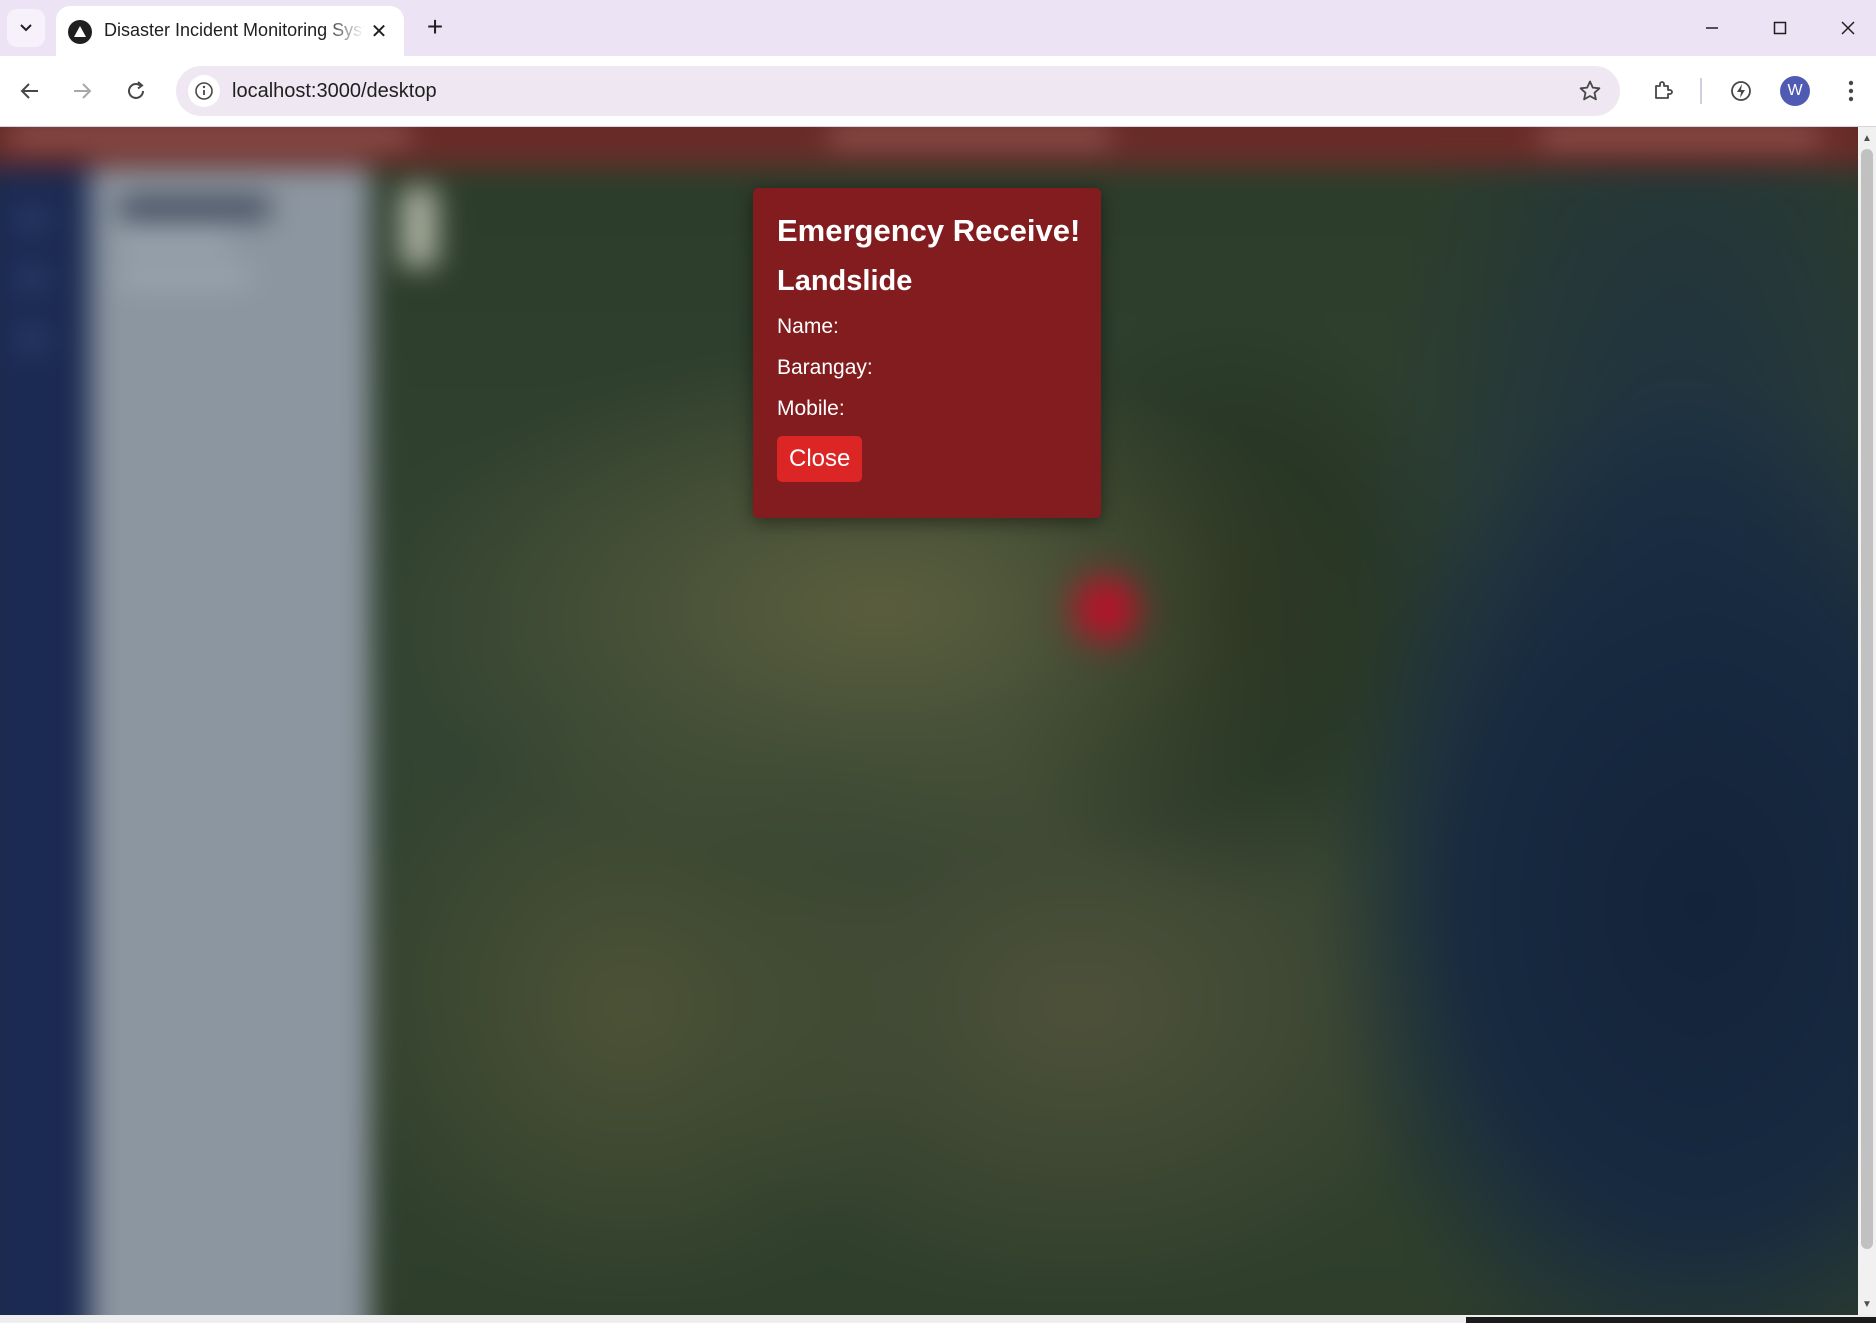 This screenshot has width=1876, height=1323. I want to click on forward-arrow-icon, so click(82, 91).